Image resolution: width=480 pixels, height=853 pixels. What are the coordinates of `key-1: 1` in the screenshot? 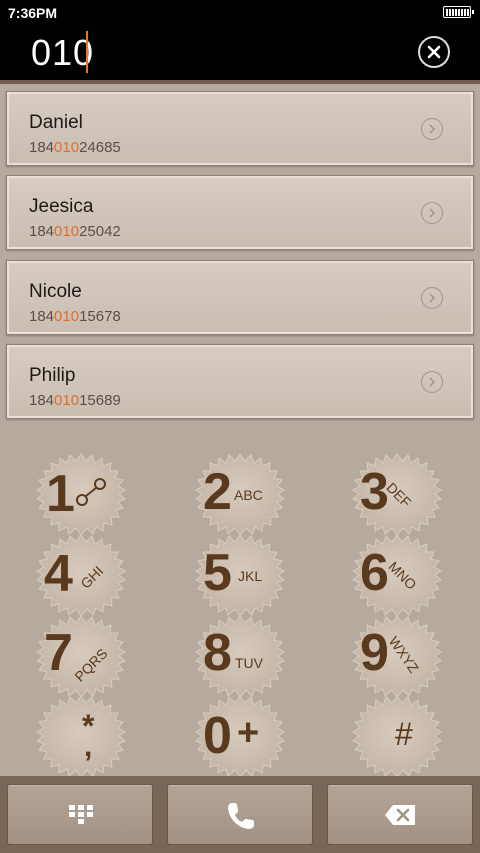 It's located at (81, 494).